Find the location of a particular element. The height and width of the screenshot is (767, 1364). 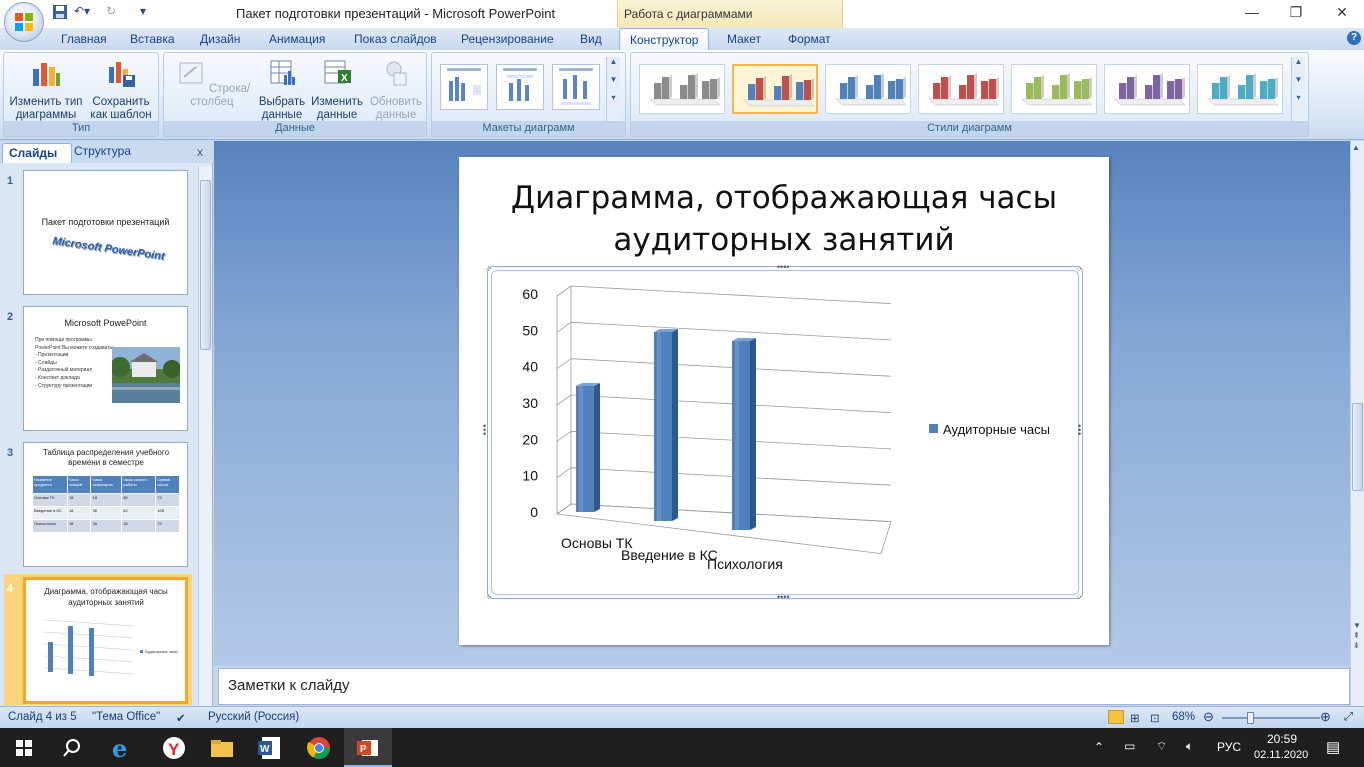

tab-review: Рецензирование is located at coordinates (507, 39).